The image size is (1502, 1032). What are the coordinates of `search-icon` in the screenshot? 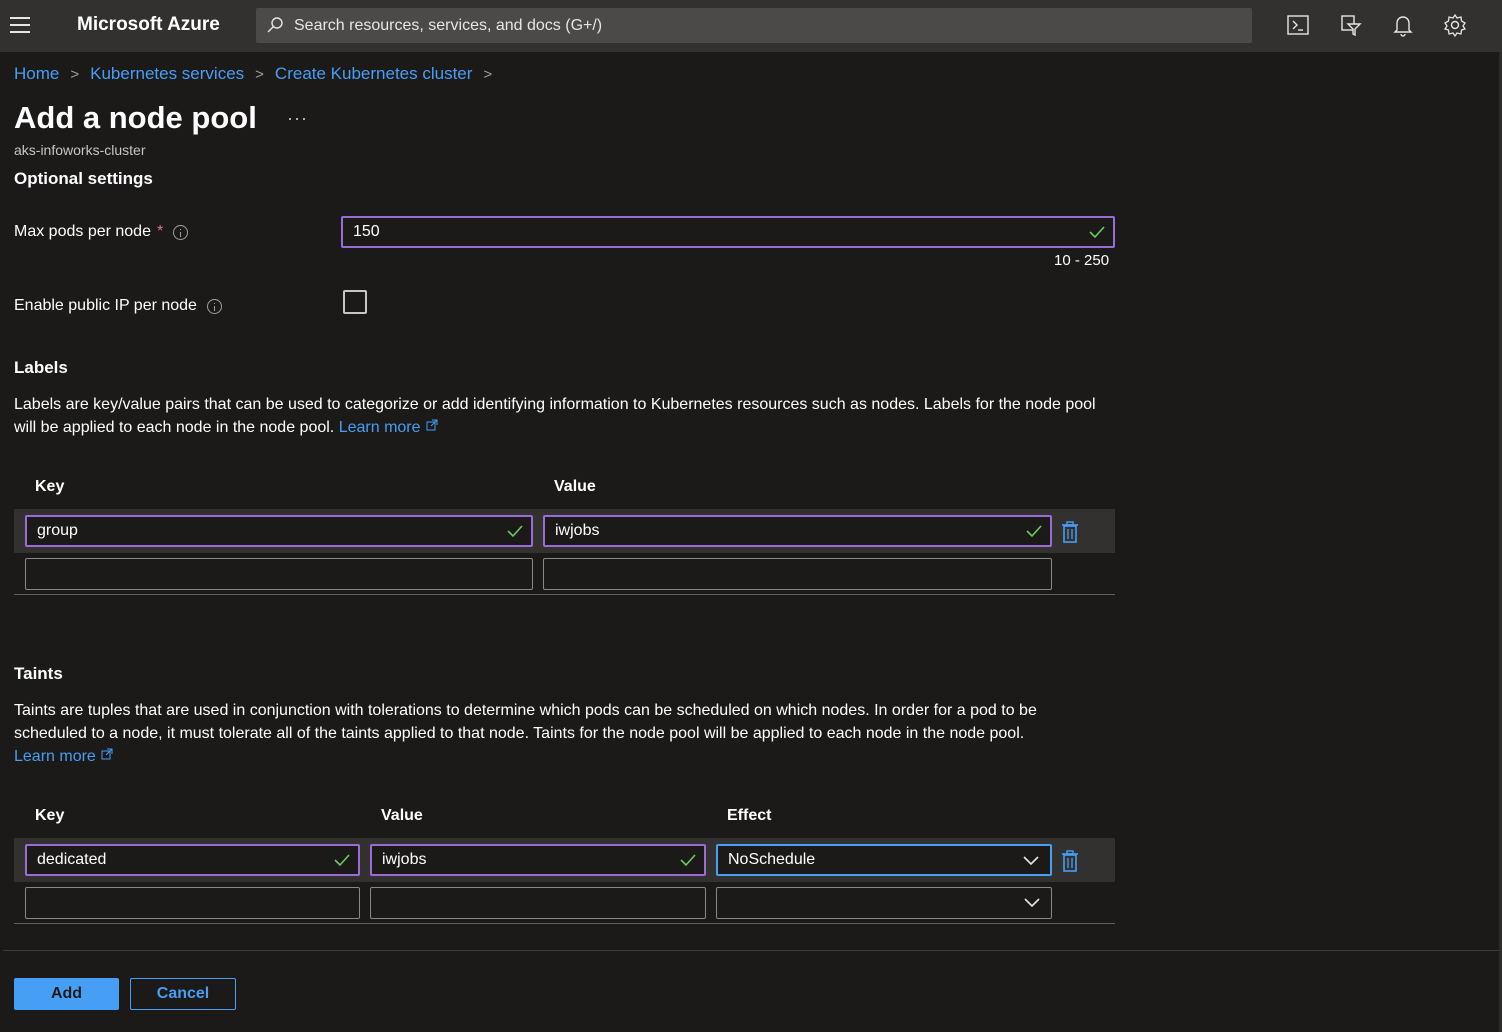 It's located at (275, 25).